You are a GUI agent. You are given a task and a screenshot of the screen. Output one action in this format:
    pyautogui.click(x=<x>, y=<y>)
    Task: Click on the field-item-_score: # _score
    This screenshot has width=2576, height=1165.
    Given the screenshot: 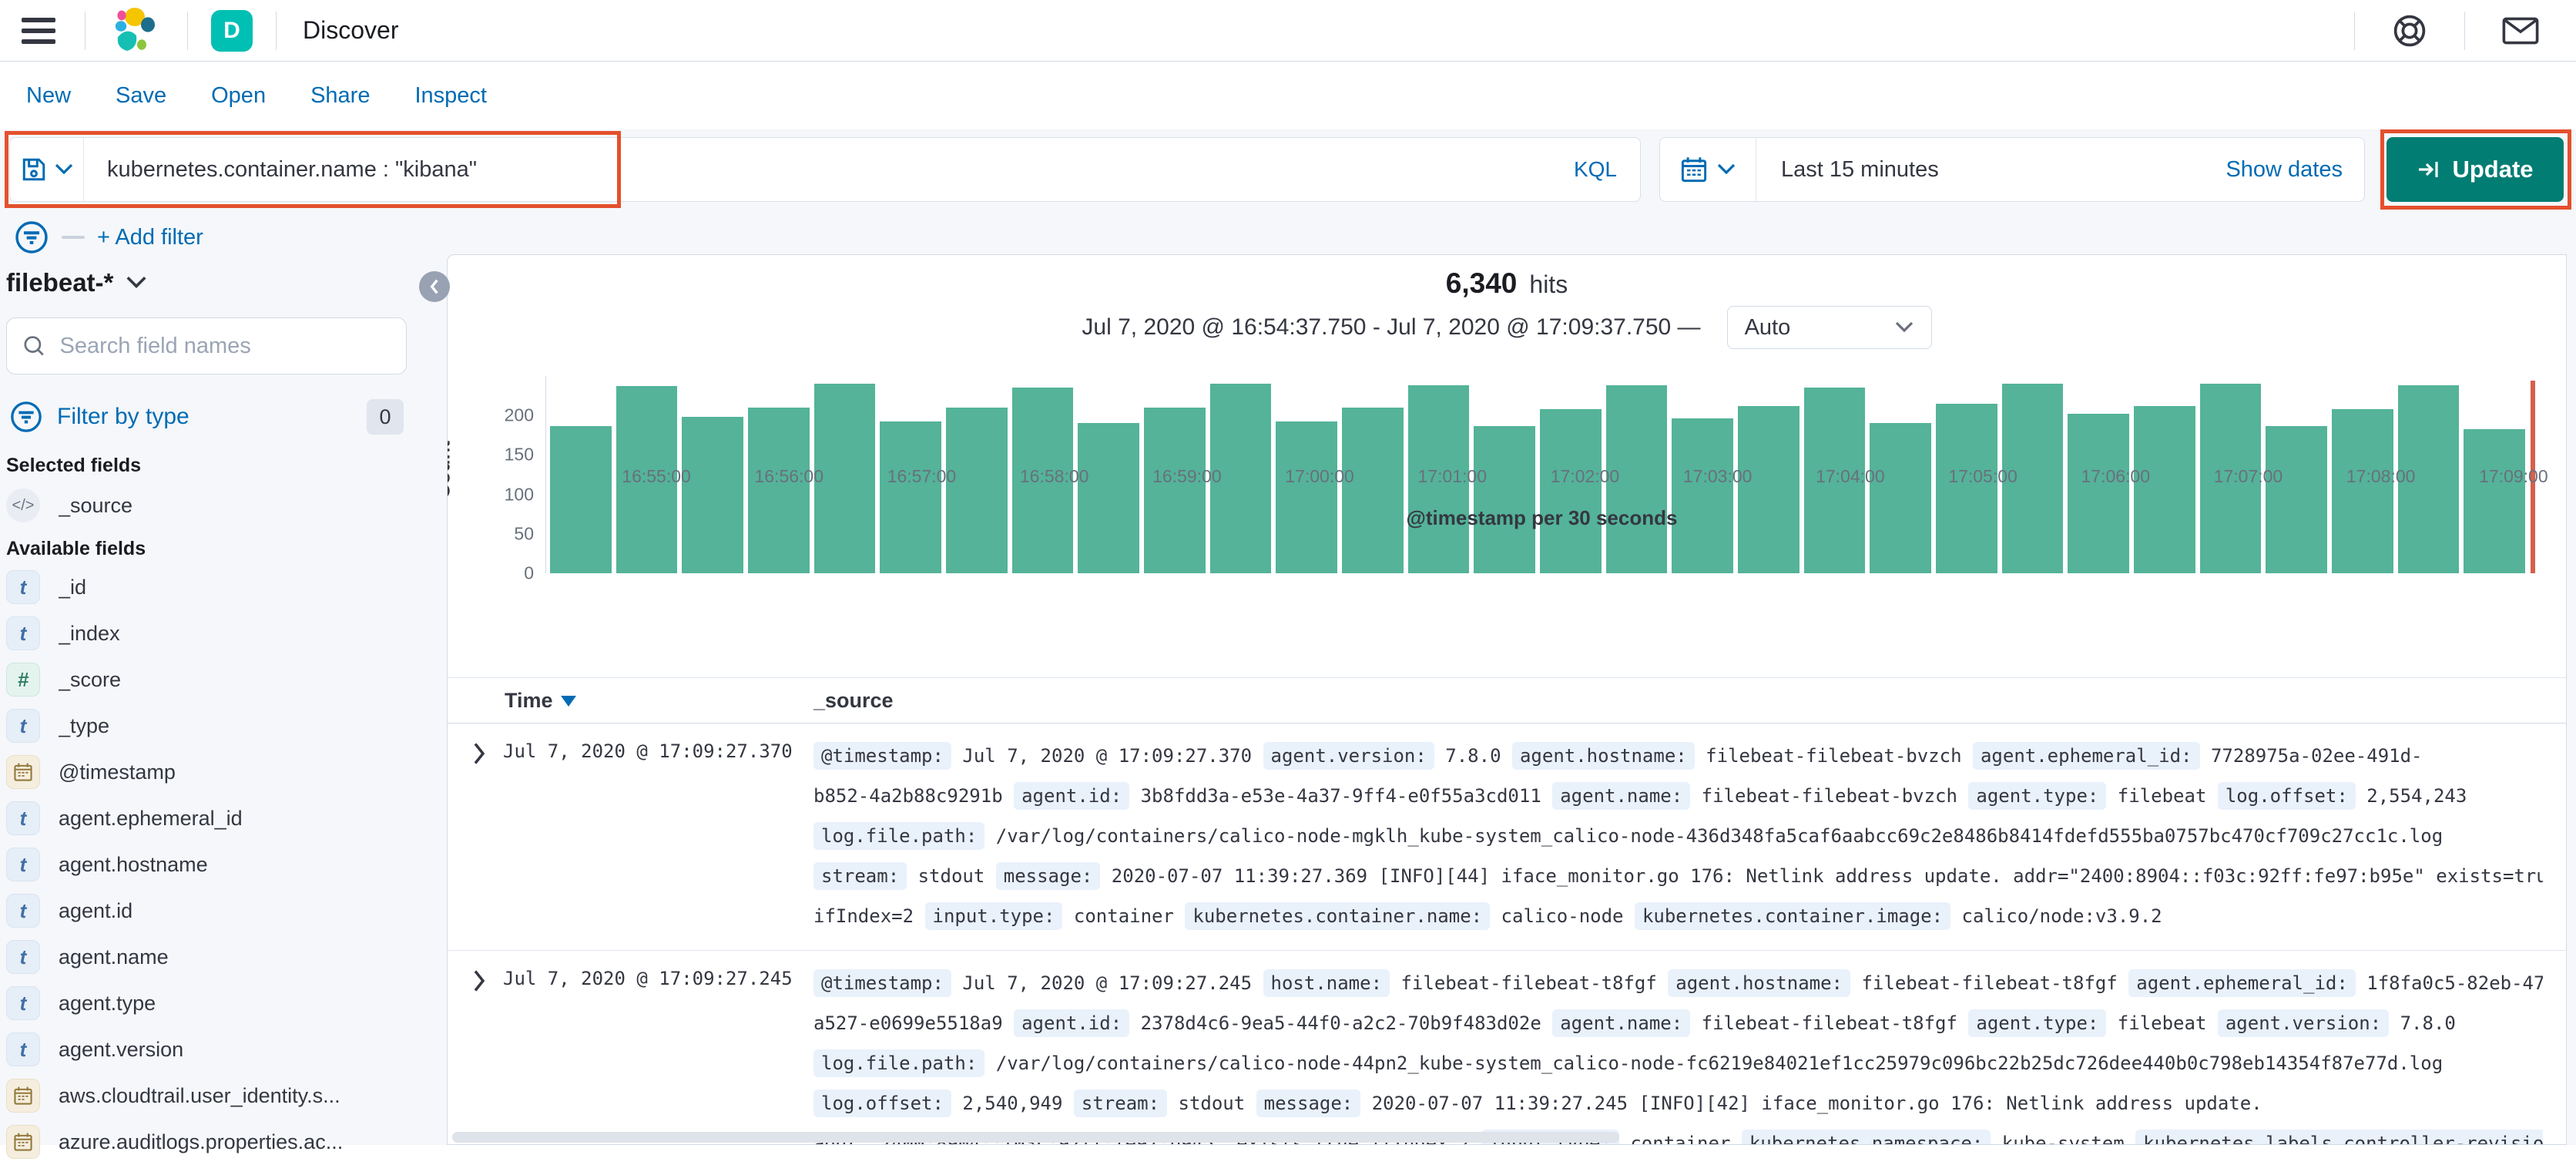 What is the action you would take?
    pyautogui.click(x=215, y=679)
    